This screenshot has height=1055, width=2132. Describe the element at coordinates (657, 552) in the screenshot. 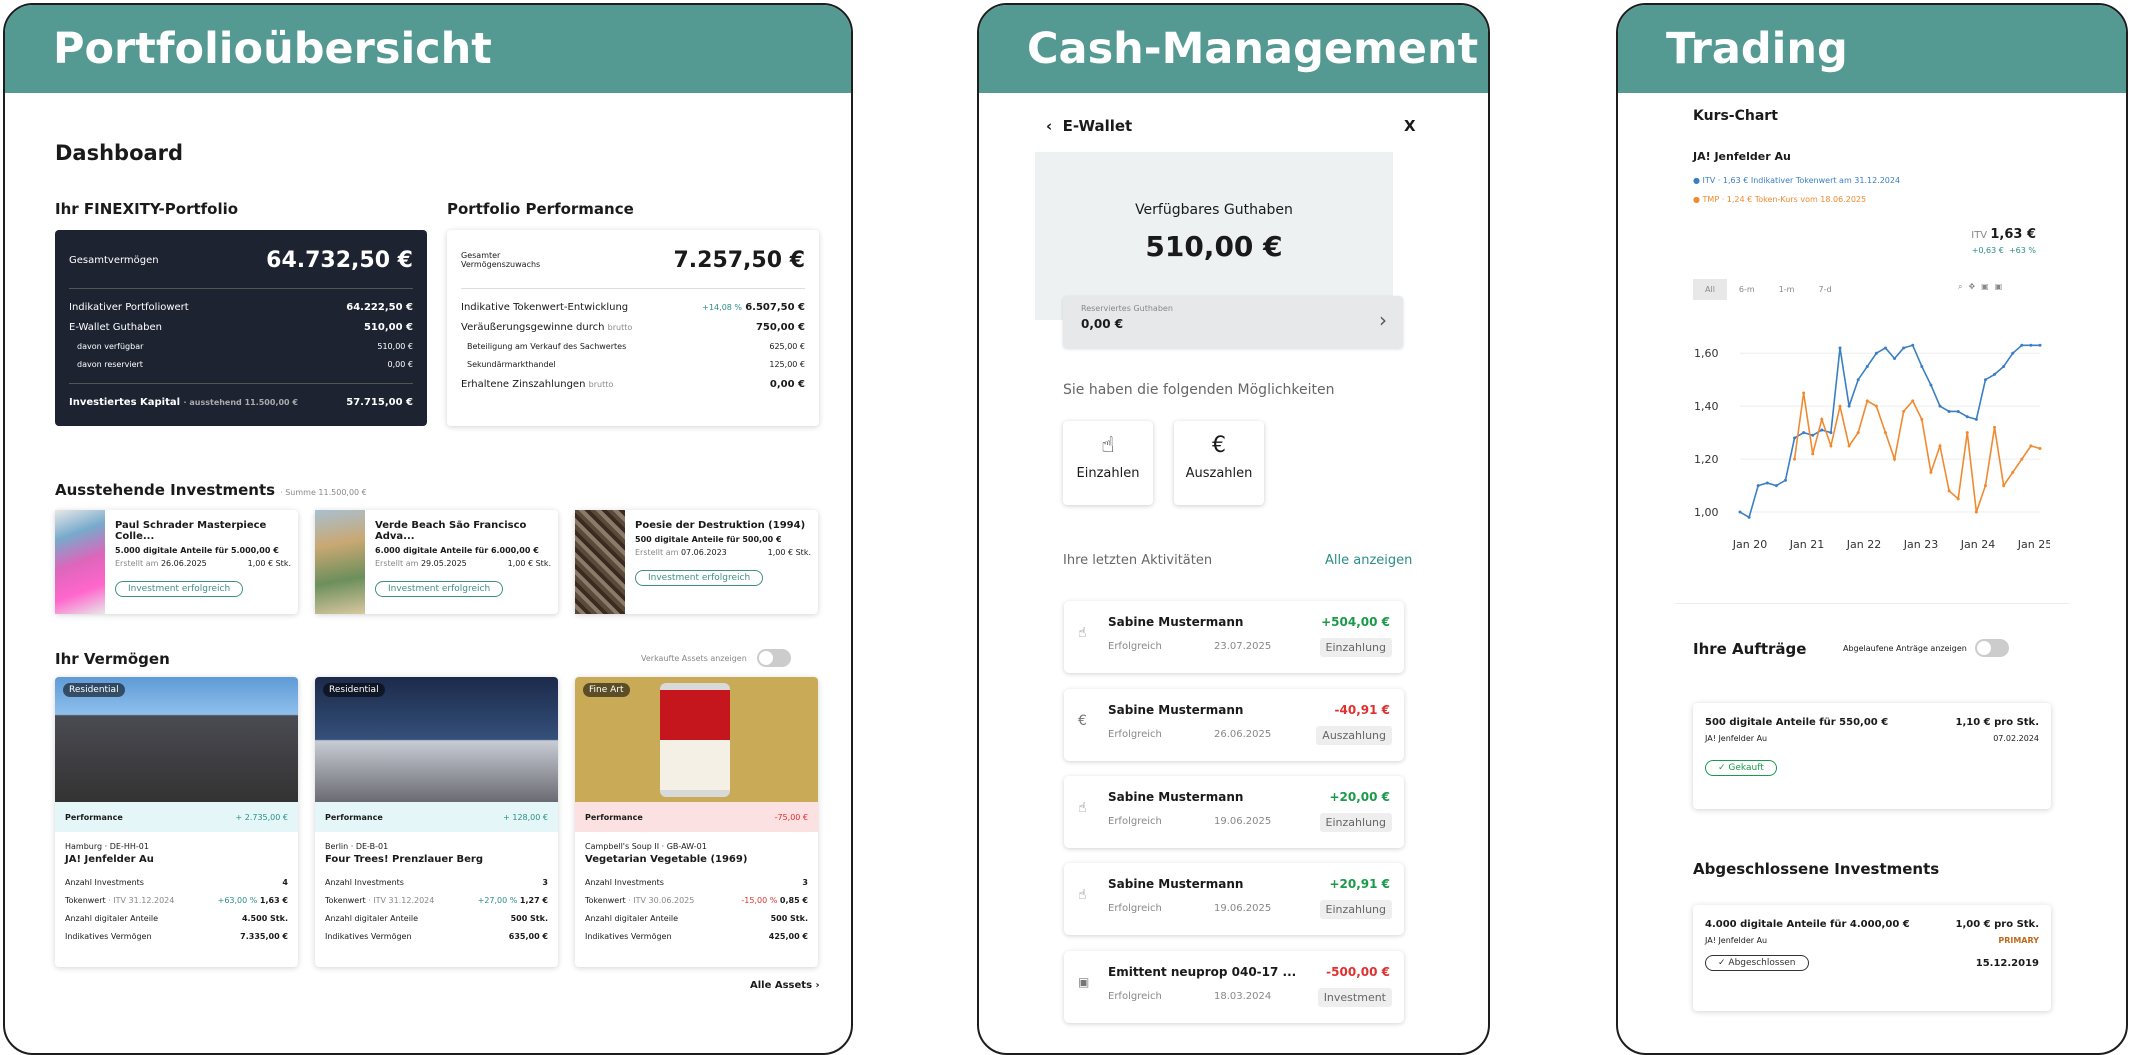

I see `created-label: Erstellt am` at that location.